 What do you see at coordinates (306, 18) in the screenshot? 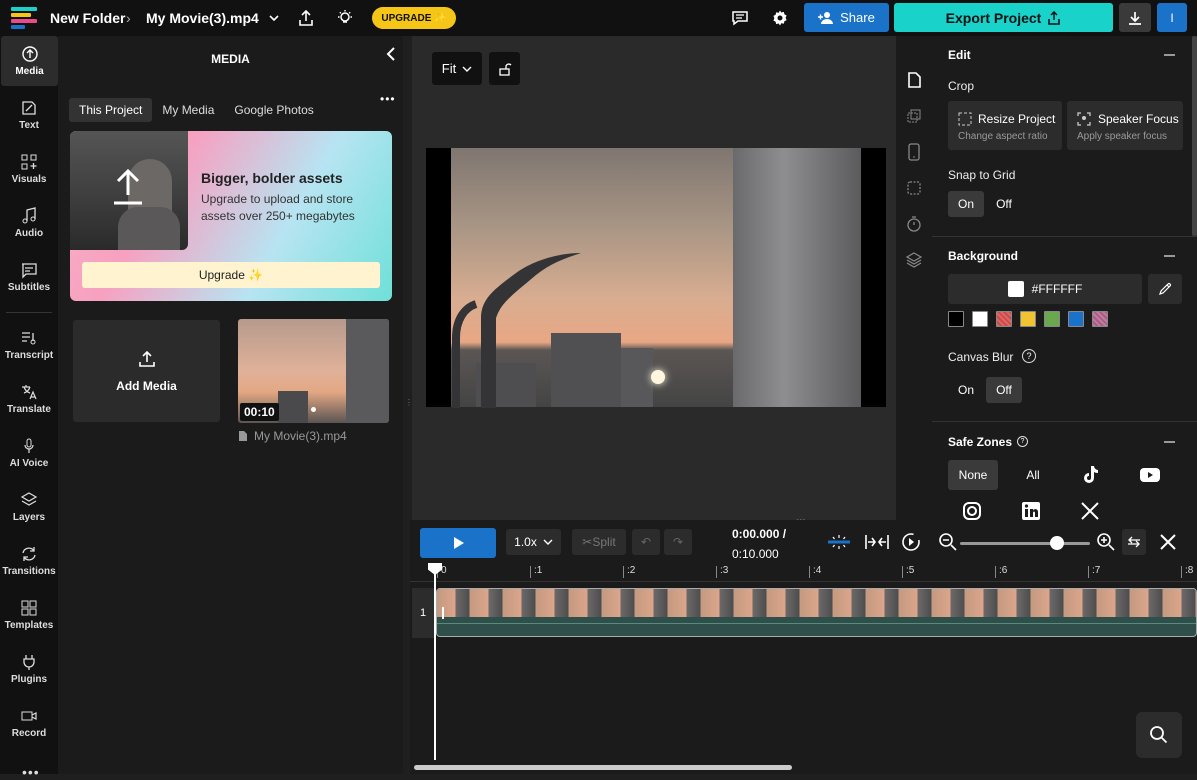
I see `share-upload-icon` at bounding box center [306, 18].